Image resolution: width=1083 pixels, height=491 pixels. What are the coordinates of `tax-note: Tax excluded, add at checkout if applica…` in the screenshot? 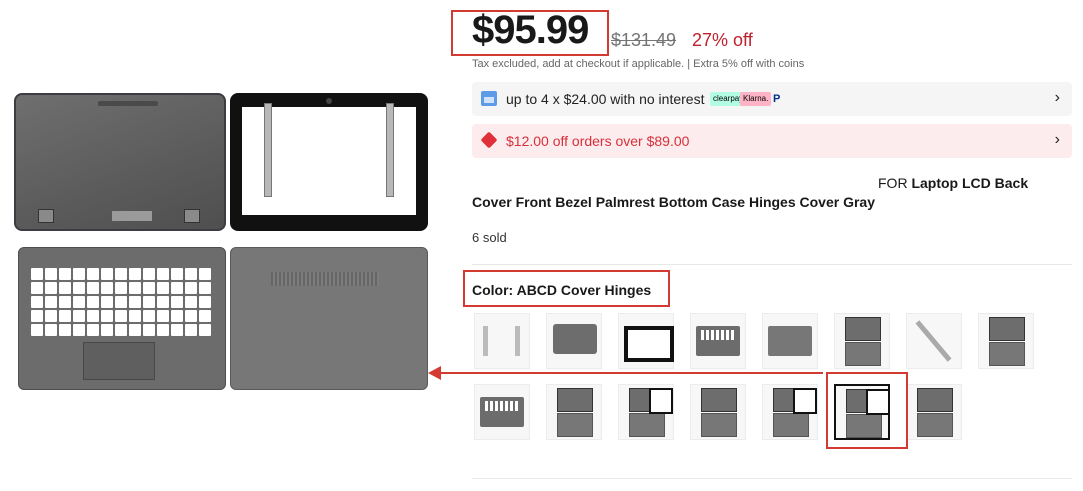 It's located at (638, 64).